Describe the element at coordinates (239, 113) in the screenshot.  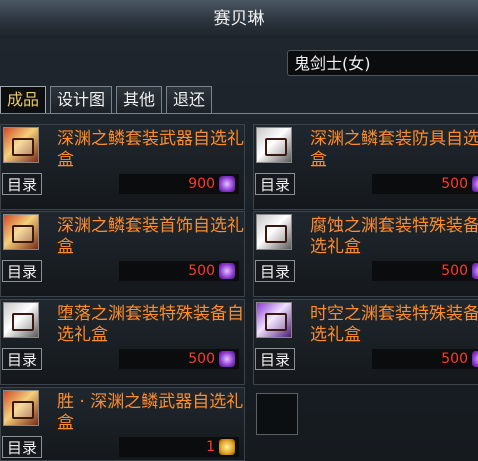
I see `tab-divider` at that location.